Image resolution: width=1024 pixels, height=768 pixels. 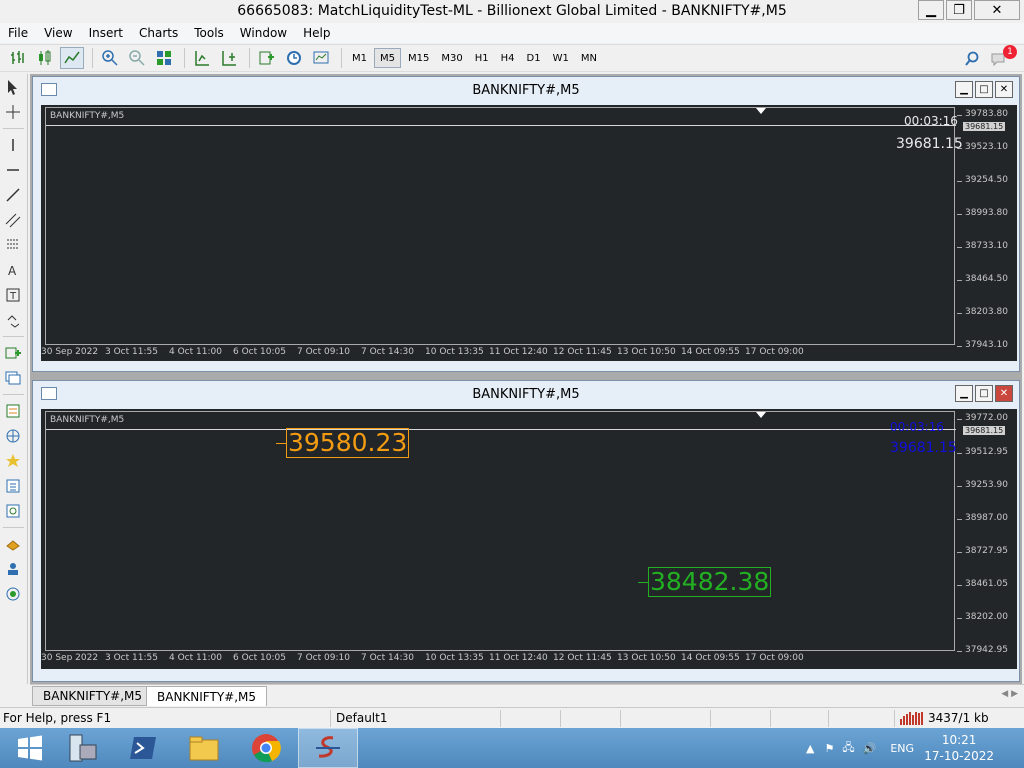 I want to click on favorites-tool, so click(x=13, y=461).